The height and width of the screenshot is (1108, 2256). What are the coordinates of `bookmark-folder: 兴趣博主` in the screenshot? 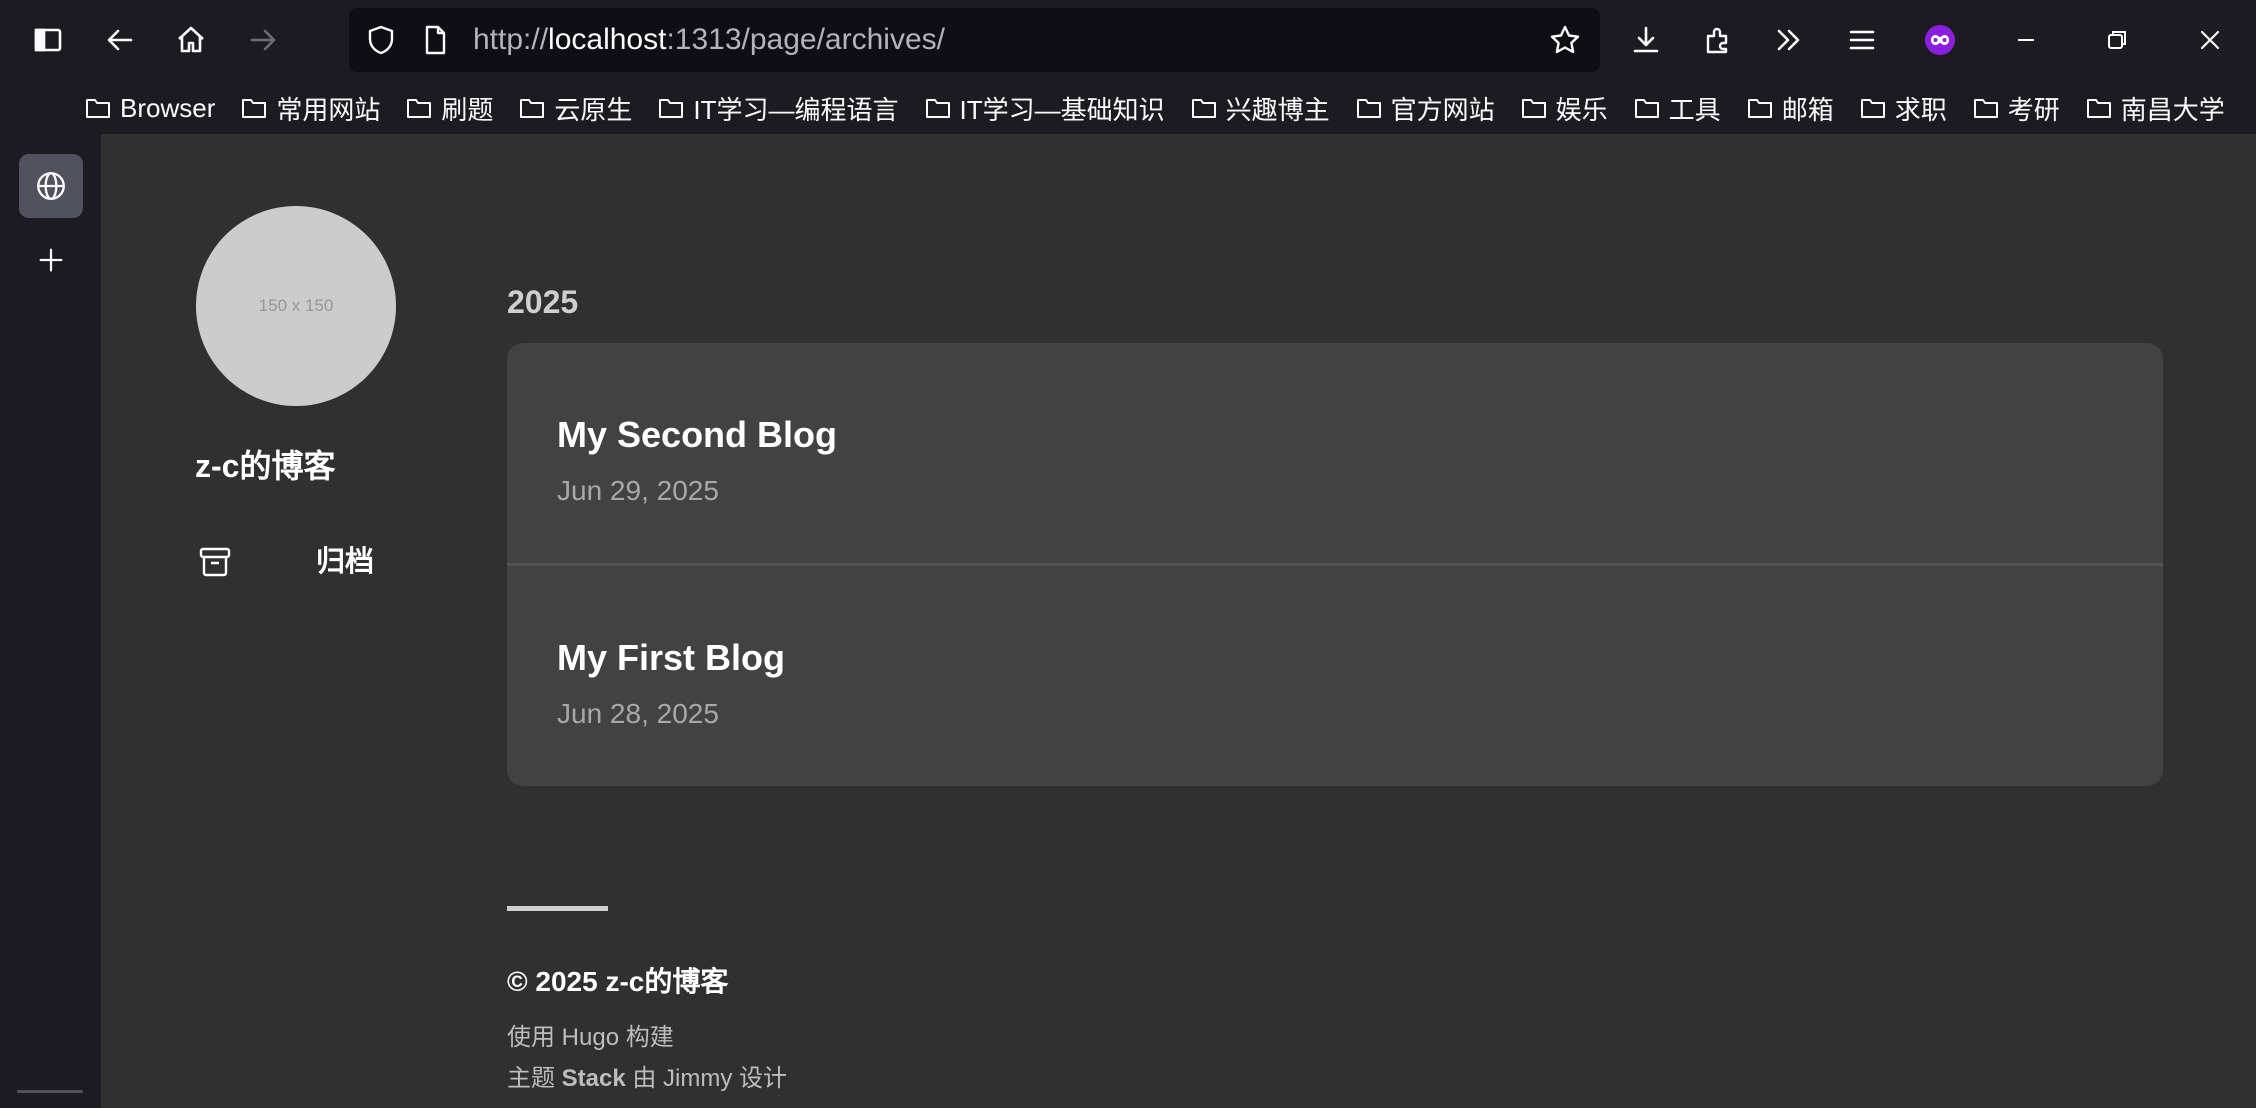 It's located at (1260, 108).